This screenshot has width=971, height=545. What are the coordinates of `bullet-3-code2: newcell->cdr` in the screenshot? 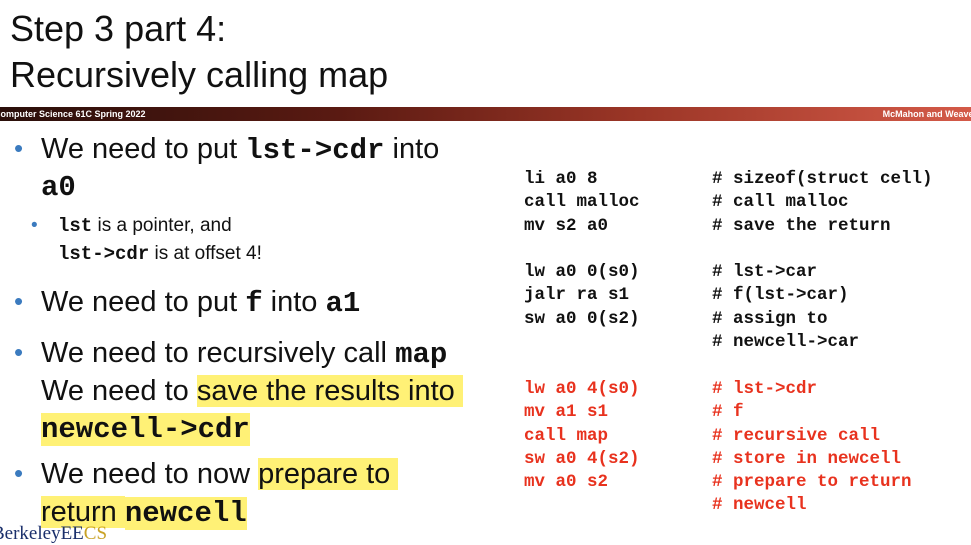 It's located at (145, 429).